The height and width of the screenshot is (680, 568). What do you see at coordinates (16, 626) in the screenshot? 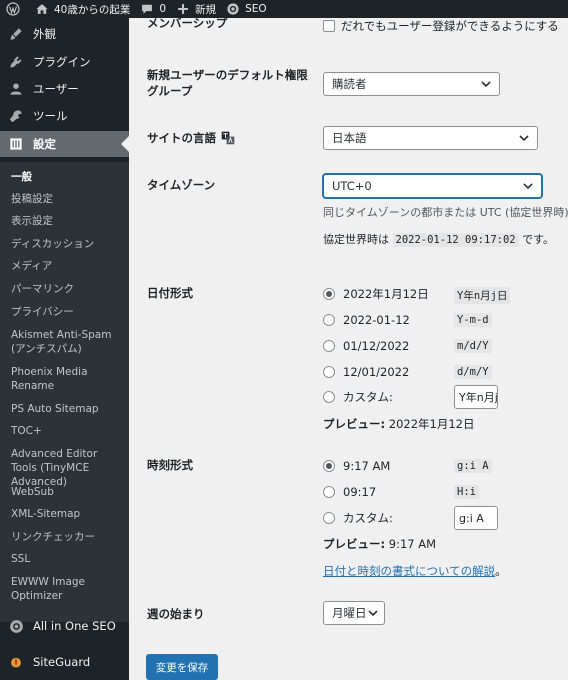
I see `aioseo-icon` at bounding box center [16, 626].